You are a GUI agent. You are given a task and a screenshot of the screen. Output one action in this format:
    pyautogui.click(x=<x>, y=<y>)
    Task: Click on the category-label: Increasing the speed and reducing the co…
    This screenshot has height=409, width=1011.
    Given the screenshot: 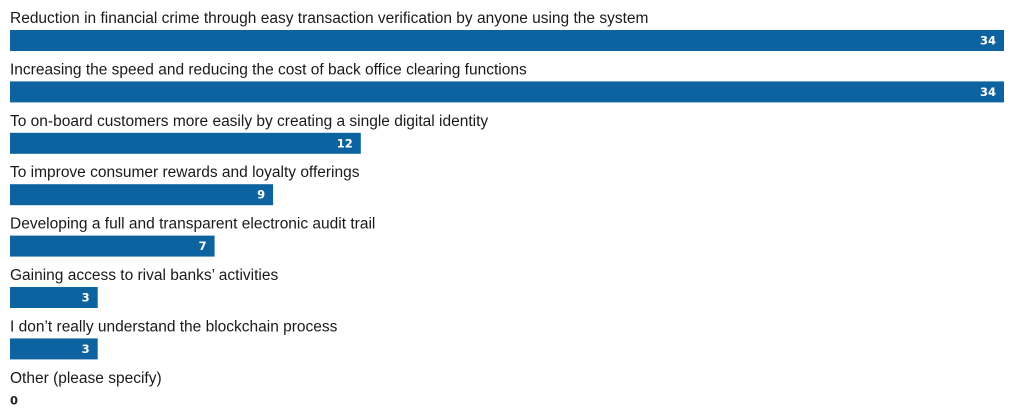 What is the action you would take?
    pyautogui.click(x=268, y=69)
    